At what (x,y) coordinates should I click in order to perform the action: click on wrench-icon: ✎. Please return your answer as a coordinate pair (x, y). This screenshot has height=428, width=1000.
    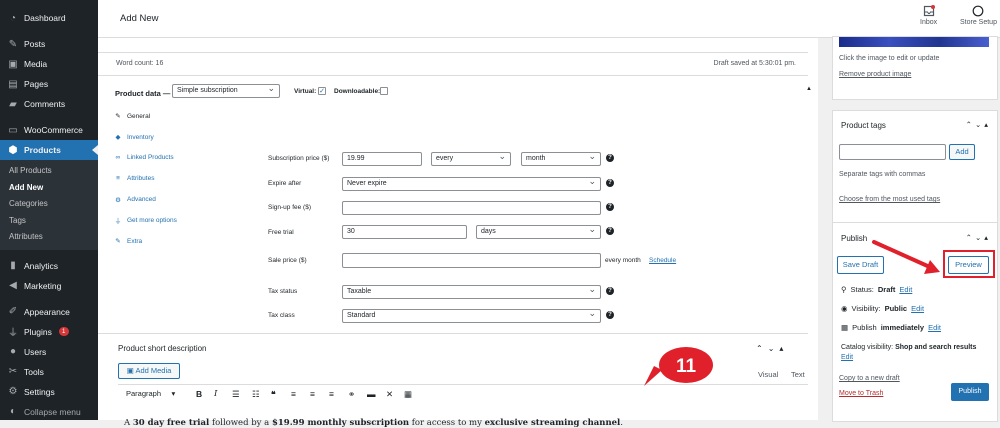
    Looking at the image, I should click on (118, 117).